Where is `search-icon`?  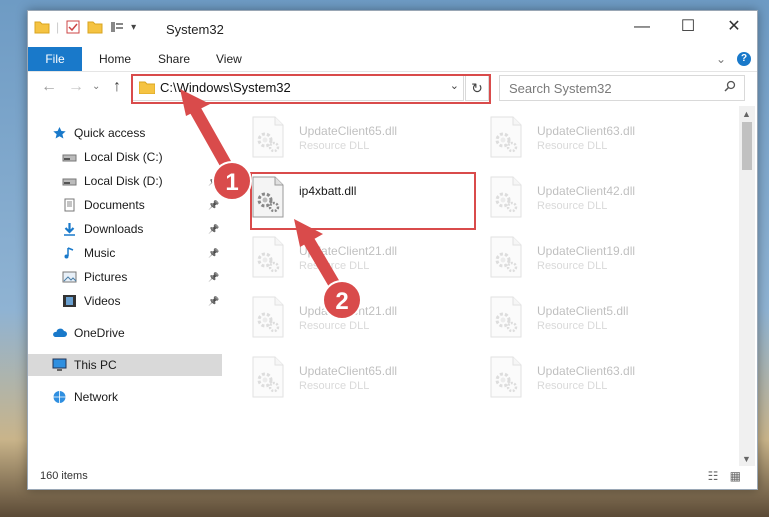 search-icon is located at coordinates (730, 86).